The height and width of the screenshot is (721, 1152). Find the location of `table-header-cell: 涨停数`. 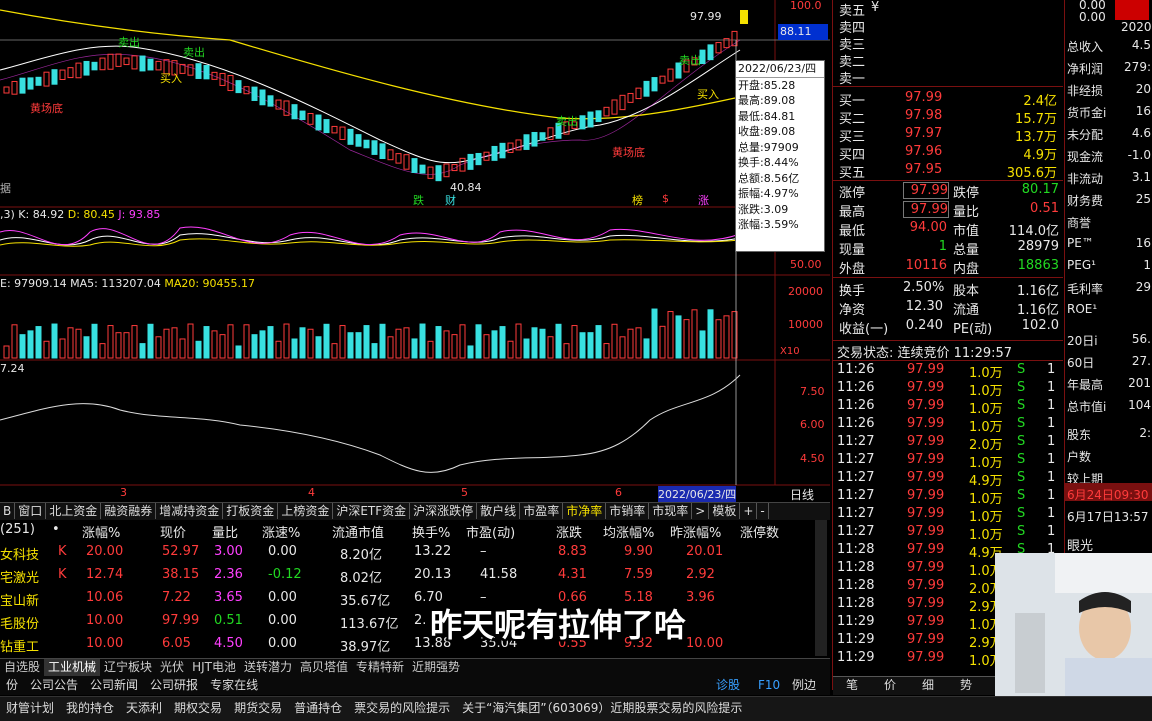

table-header-cell: 涨停数 is located at coordinates (759, 531).